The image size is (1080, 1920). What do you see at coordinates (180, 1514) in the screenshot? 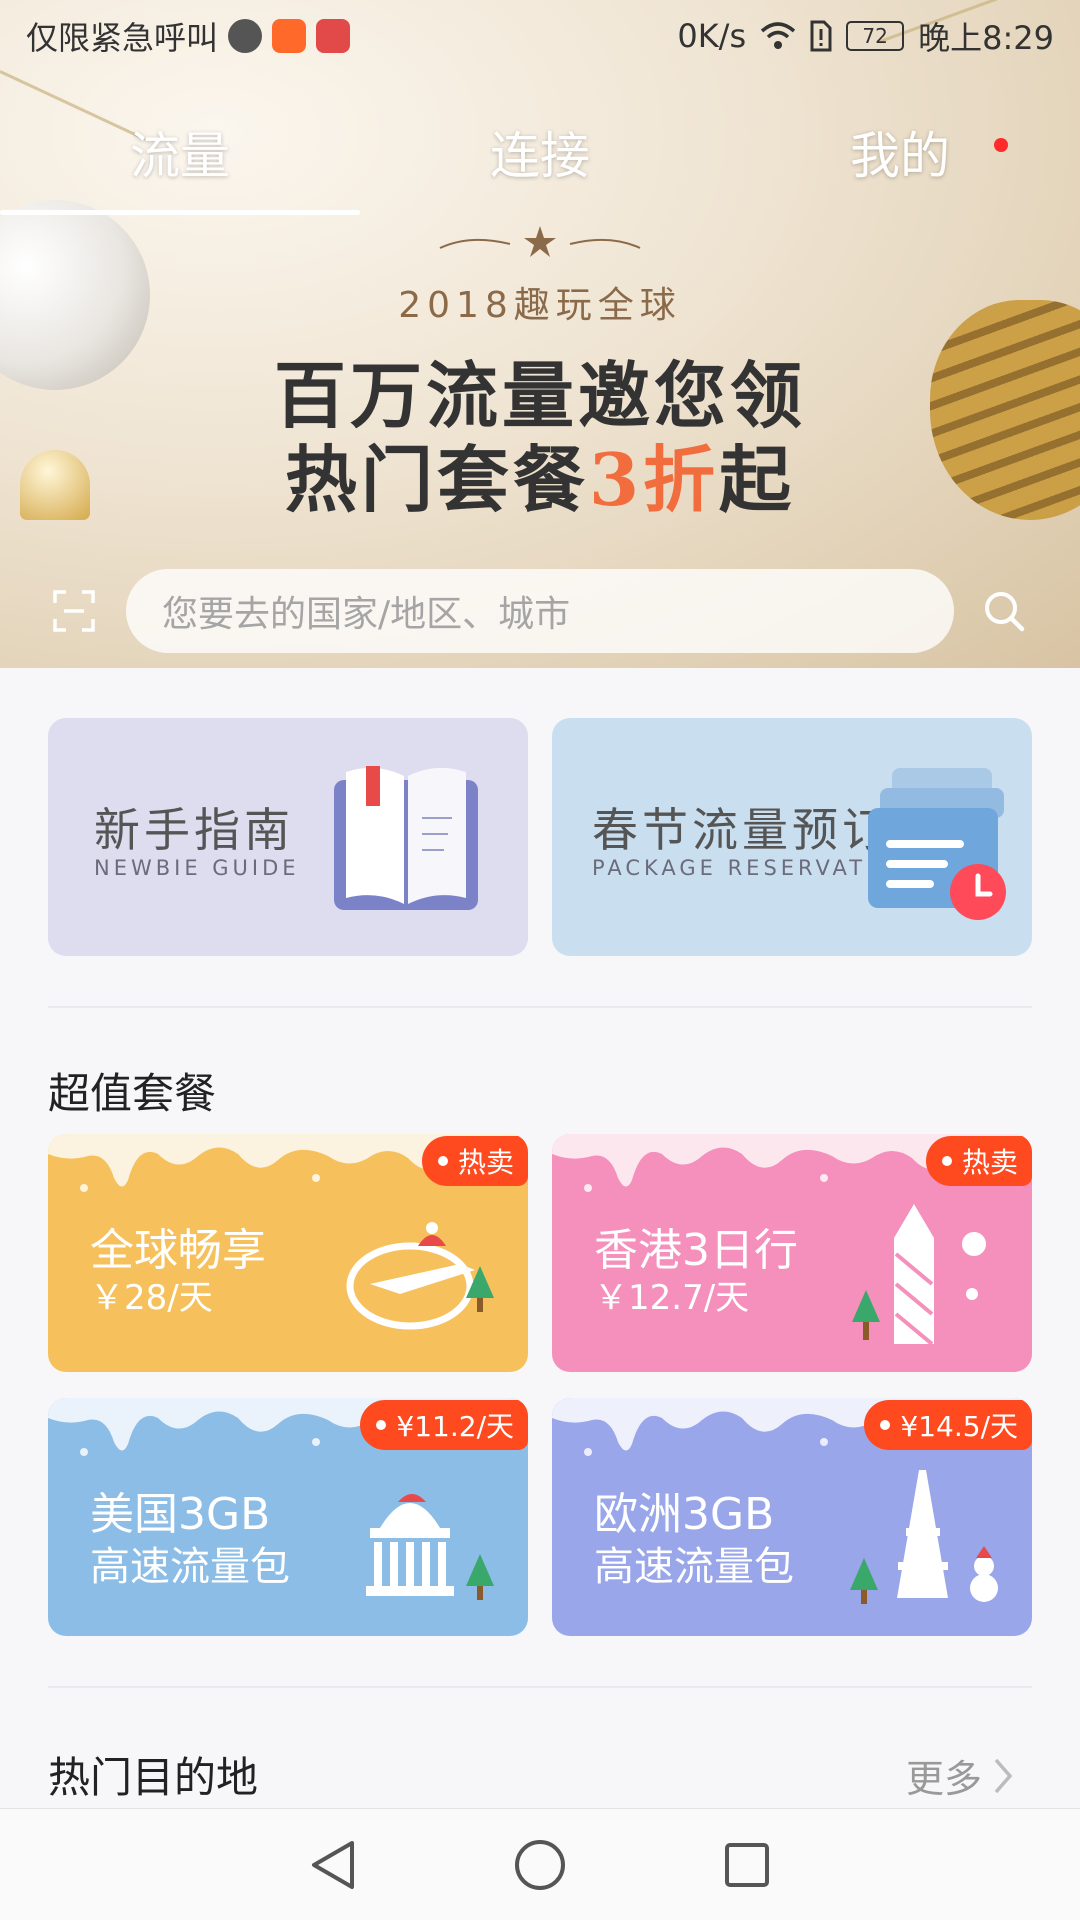
I see `package-name: 美国3GB` at bounding box center [180, 1514].